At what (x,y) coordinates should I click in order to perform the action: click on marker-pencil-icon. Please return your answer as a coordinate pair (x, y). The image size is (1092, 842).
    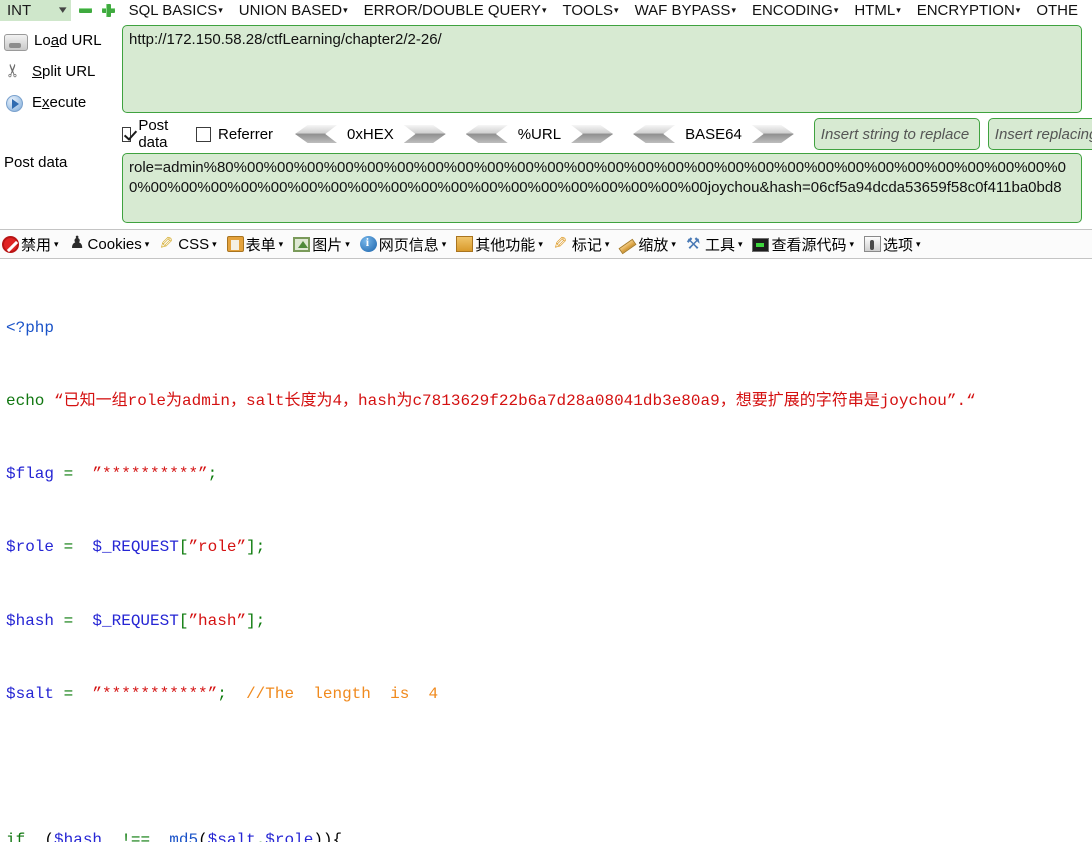
    Looking at the image, I should click on (561, 244).